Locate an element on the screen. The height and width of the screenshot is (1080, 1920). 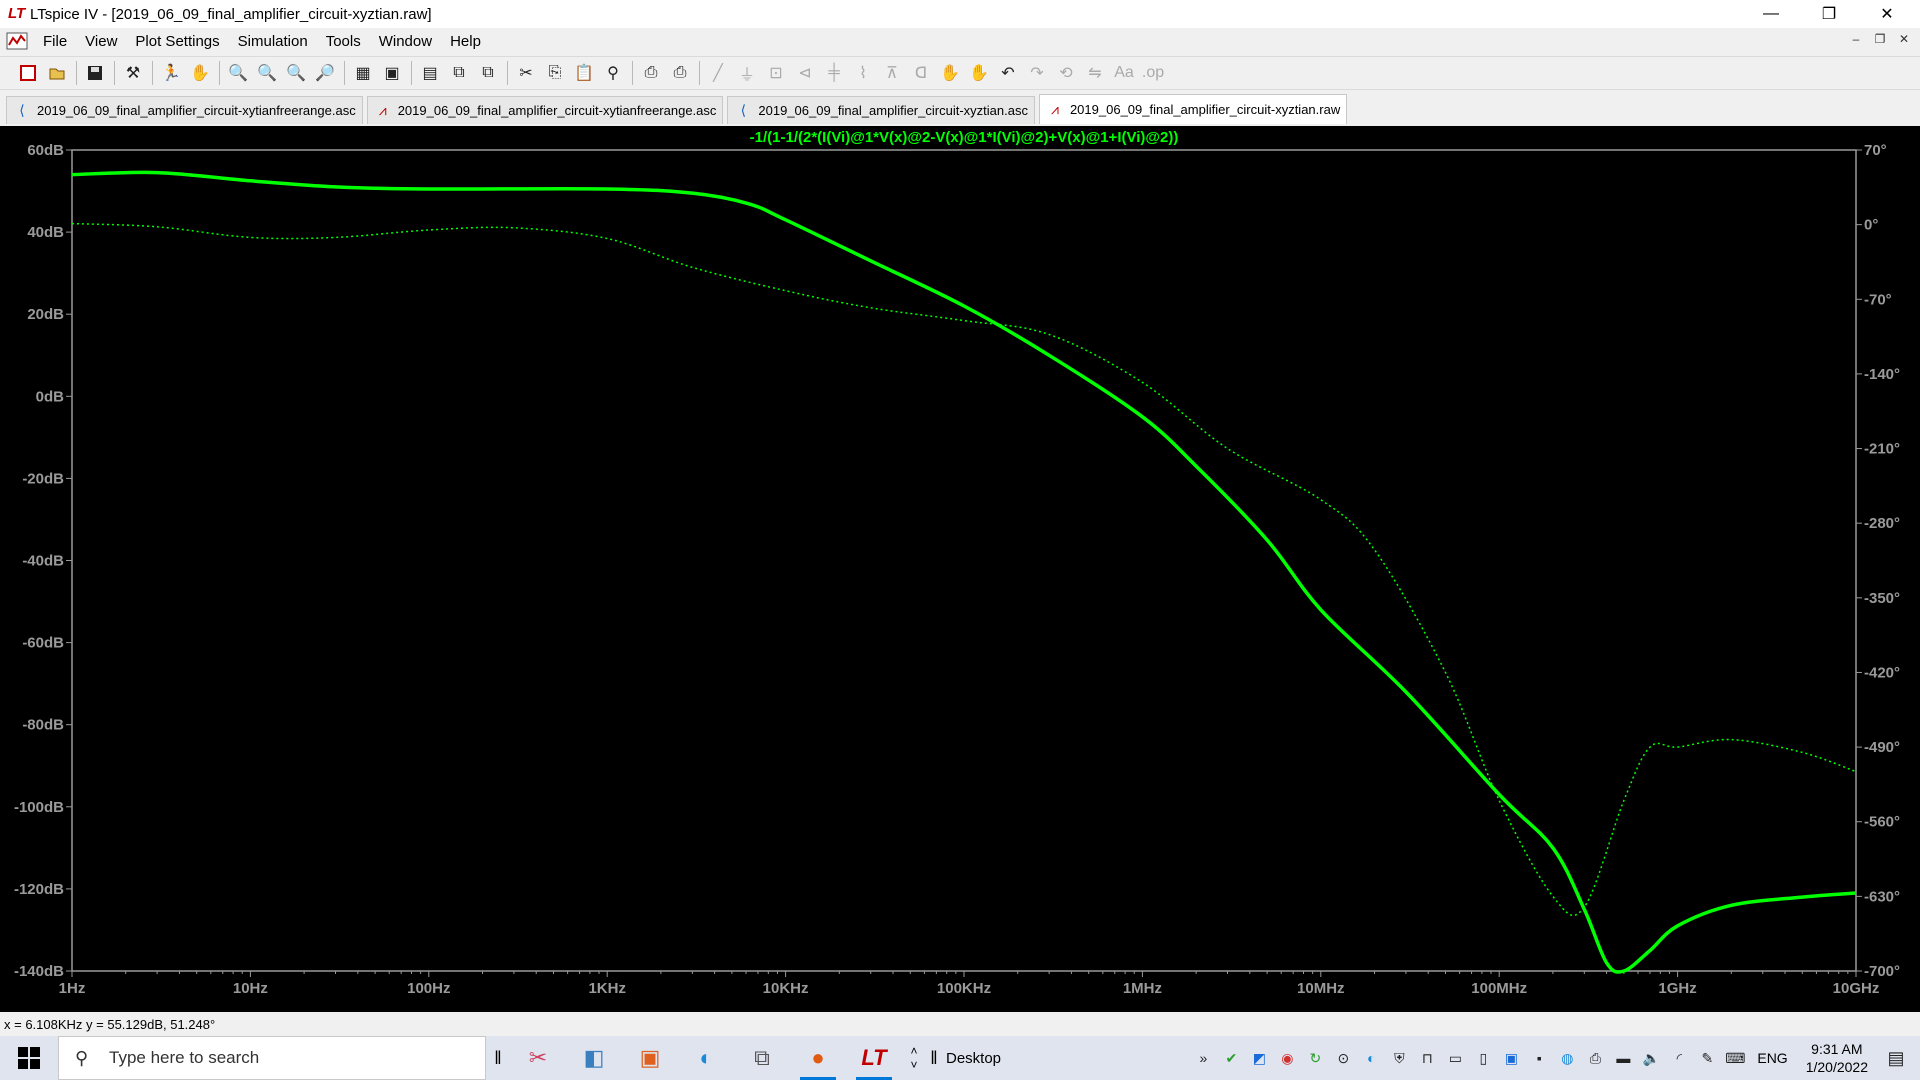
autorange-icon: ▦ is located at coordinates (363, 73).